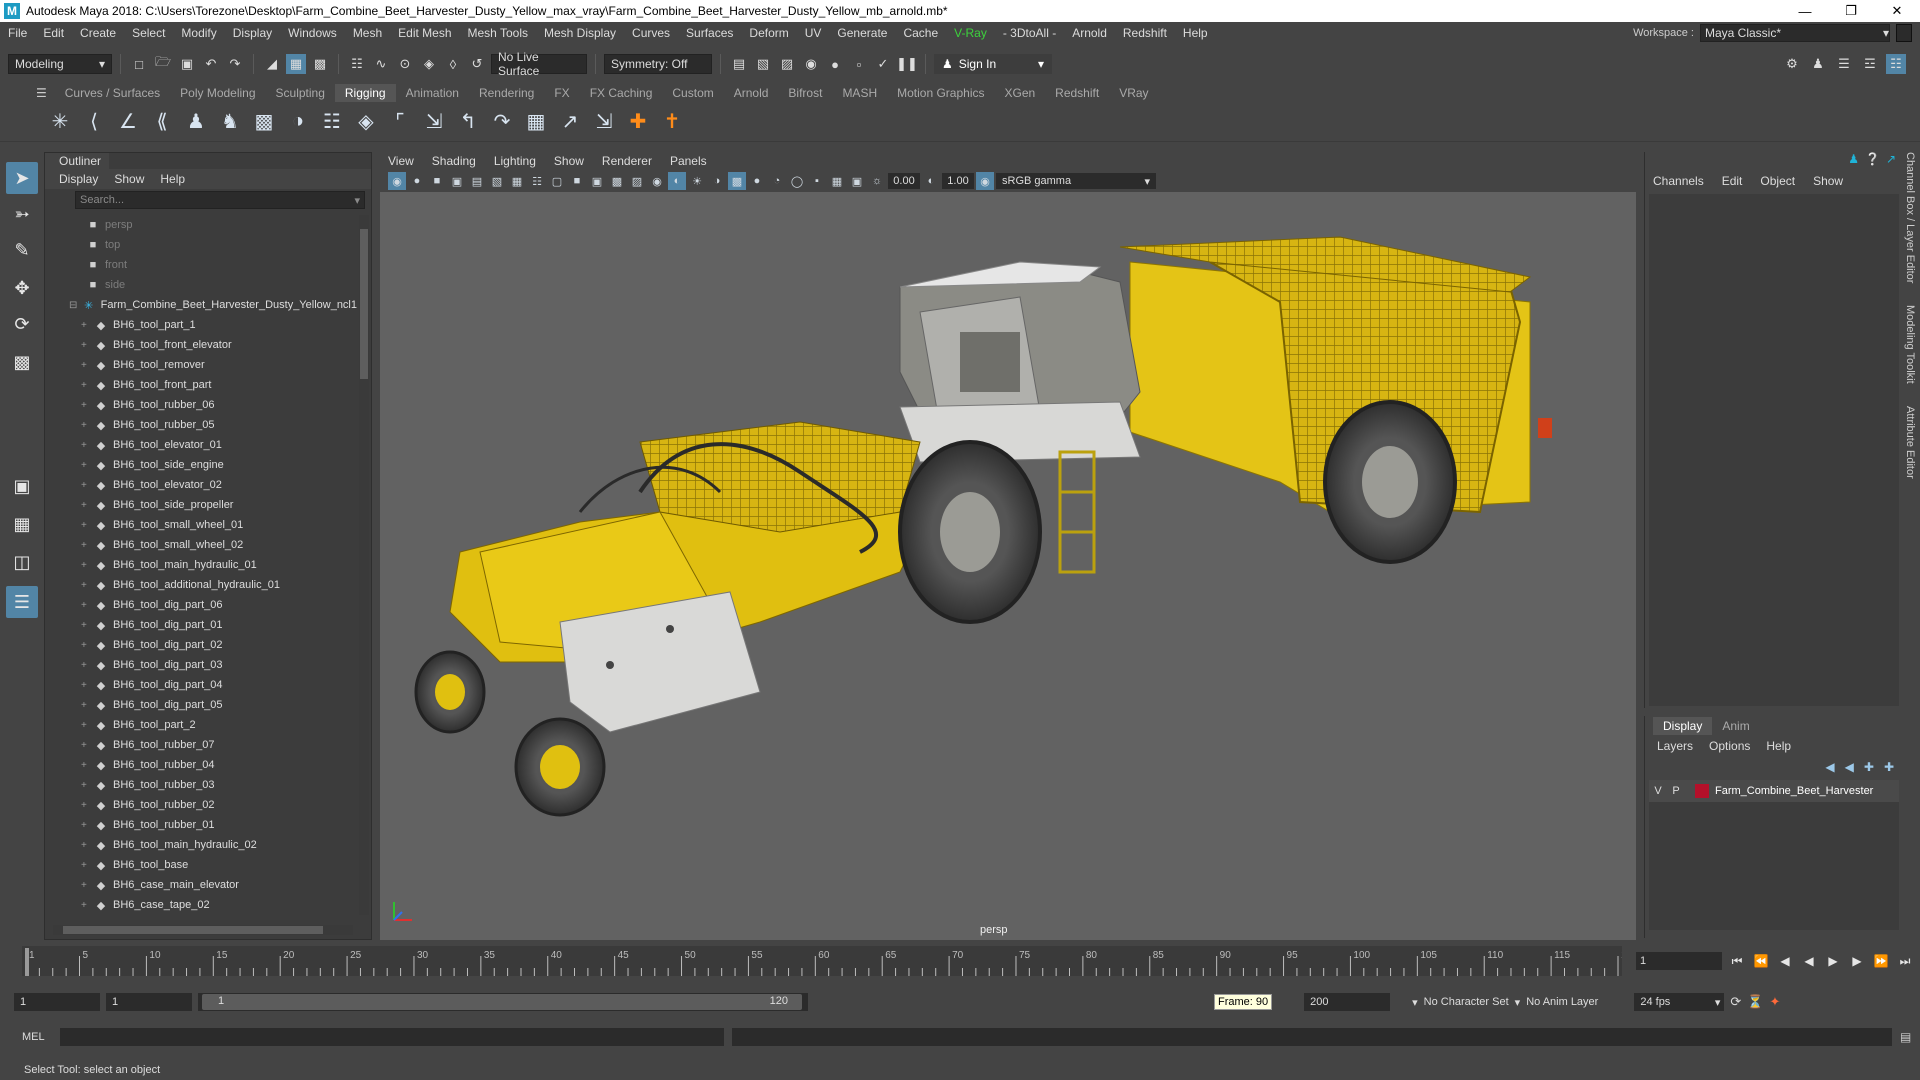  What do you see at coordinates (201, 485) in the screenshot?
I see `outliner-item: + ◆ BH6_tool_elevator_02` at bounding box center [201, 485].